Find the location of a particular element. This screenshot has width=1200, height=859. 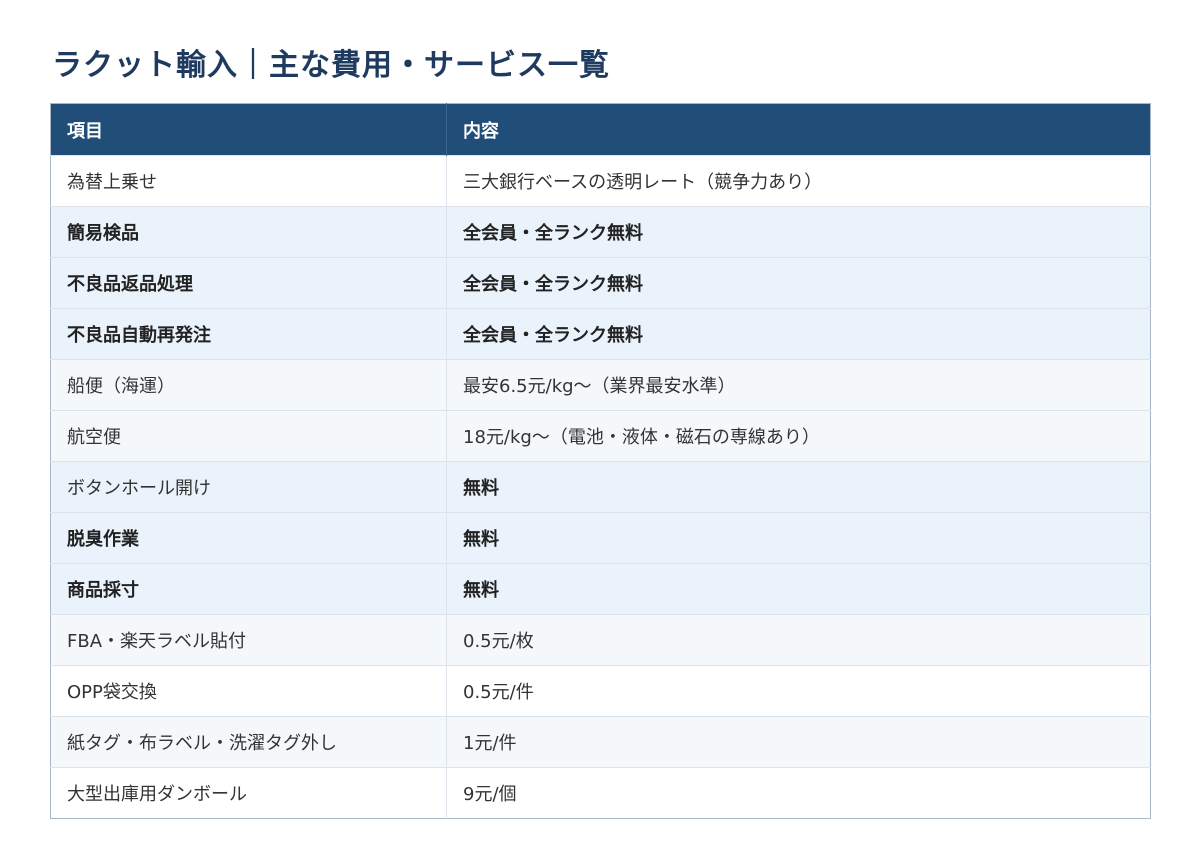

table-row: FBA・楽天ラベル貼付 0.5元/枚 is located at coordinates (600, 640).